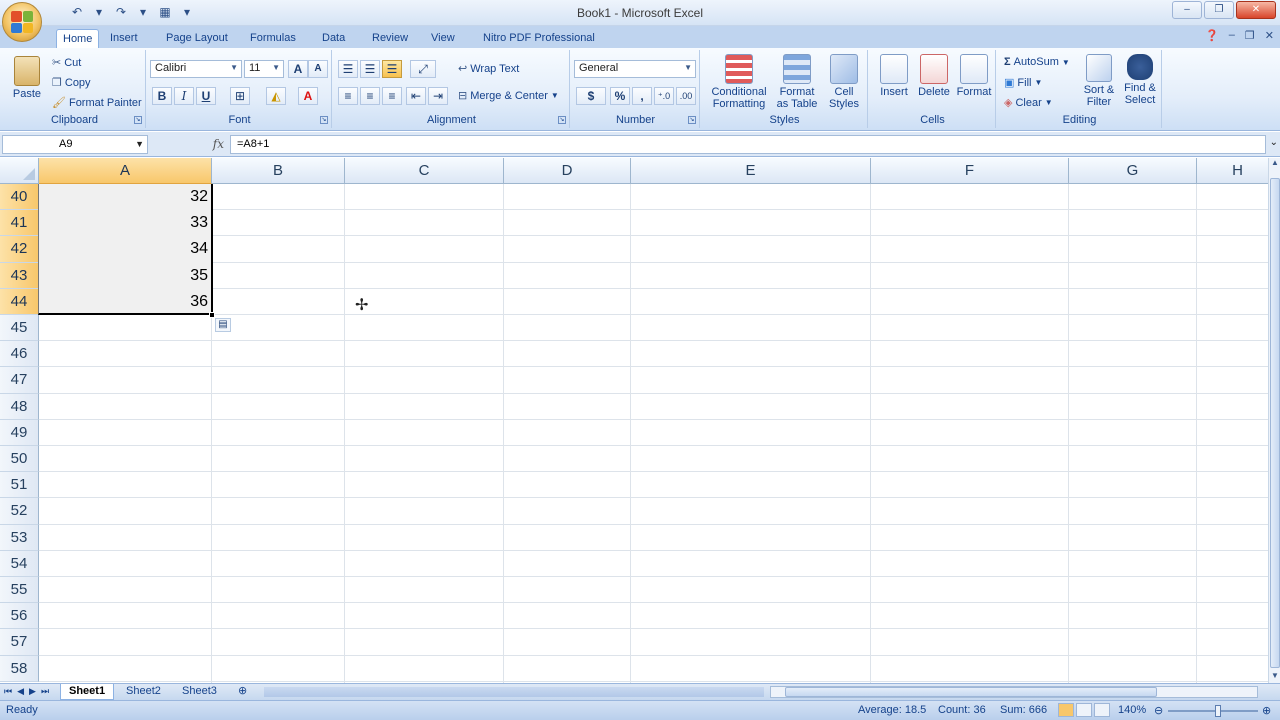  Describe the element at coordinates (19, 406) in the screenshot. I see `row-header-48: 48` at that location.